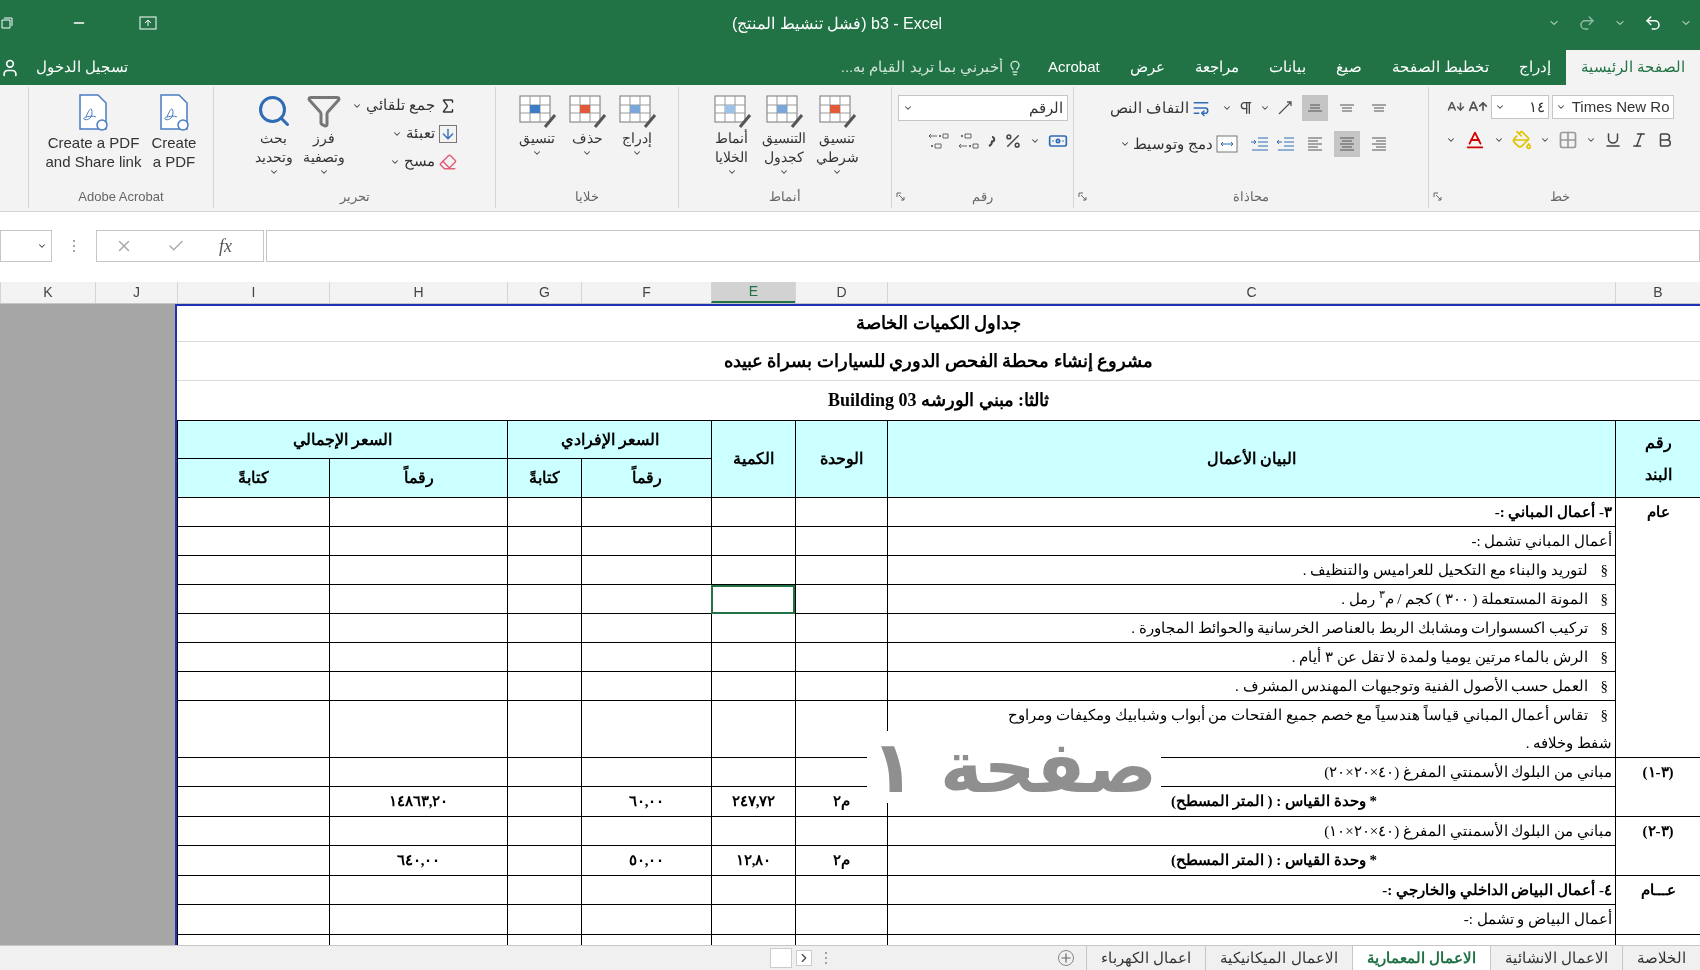 The width and height of the screenshot is (1700, 970). What do you see at coordinates (323, 111) in the screenshot?
I see `sort-filter-icon` at bounding box center [323, 111].